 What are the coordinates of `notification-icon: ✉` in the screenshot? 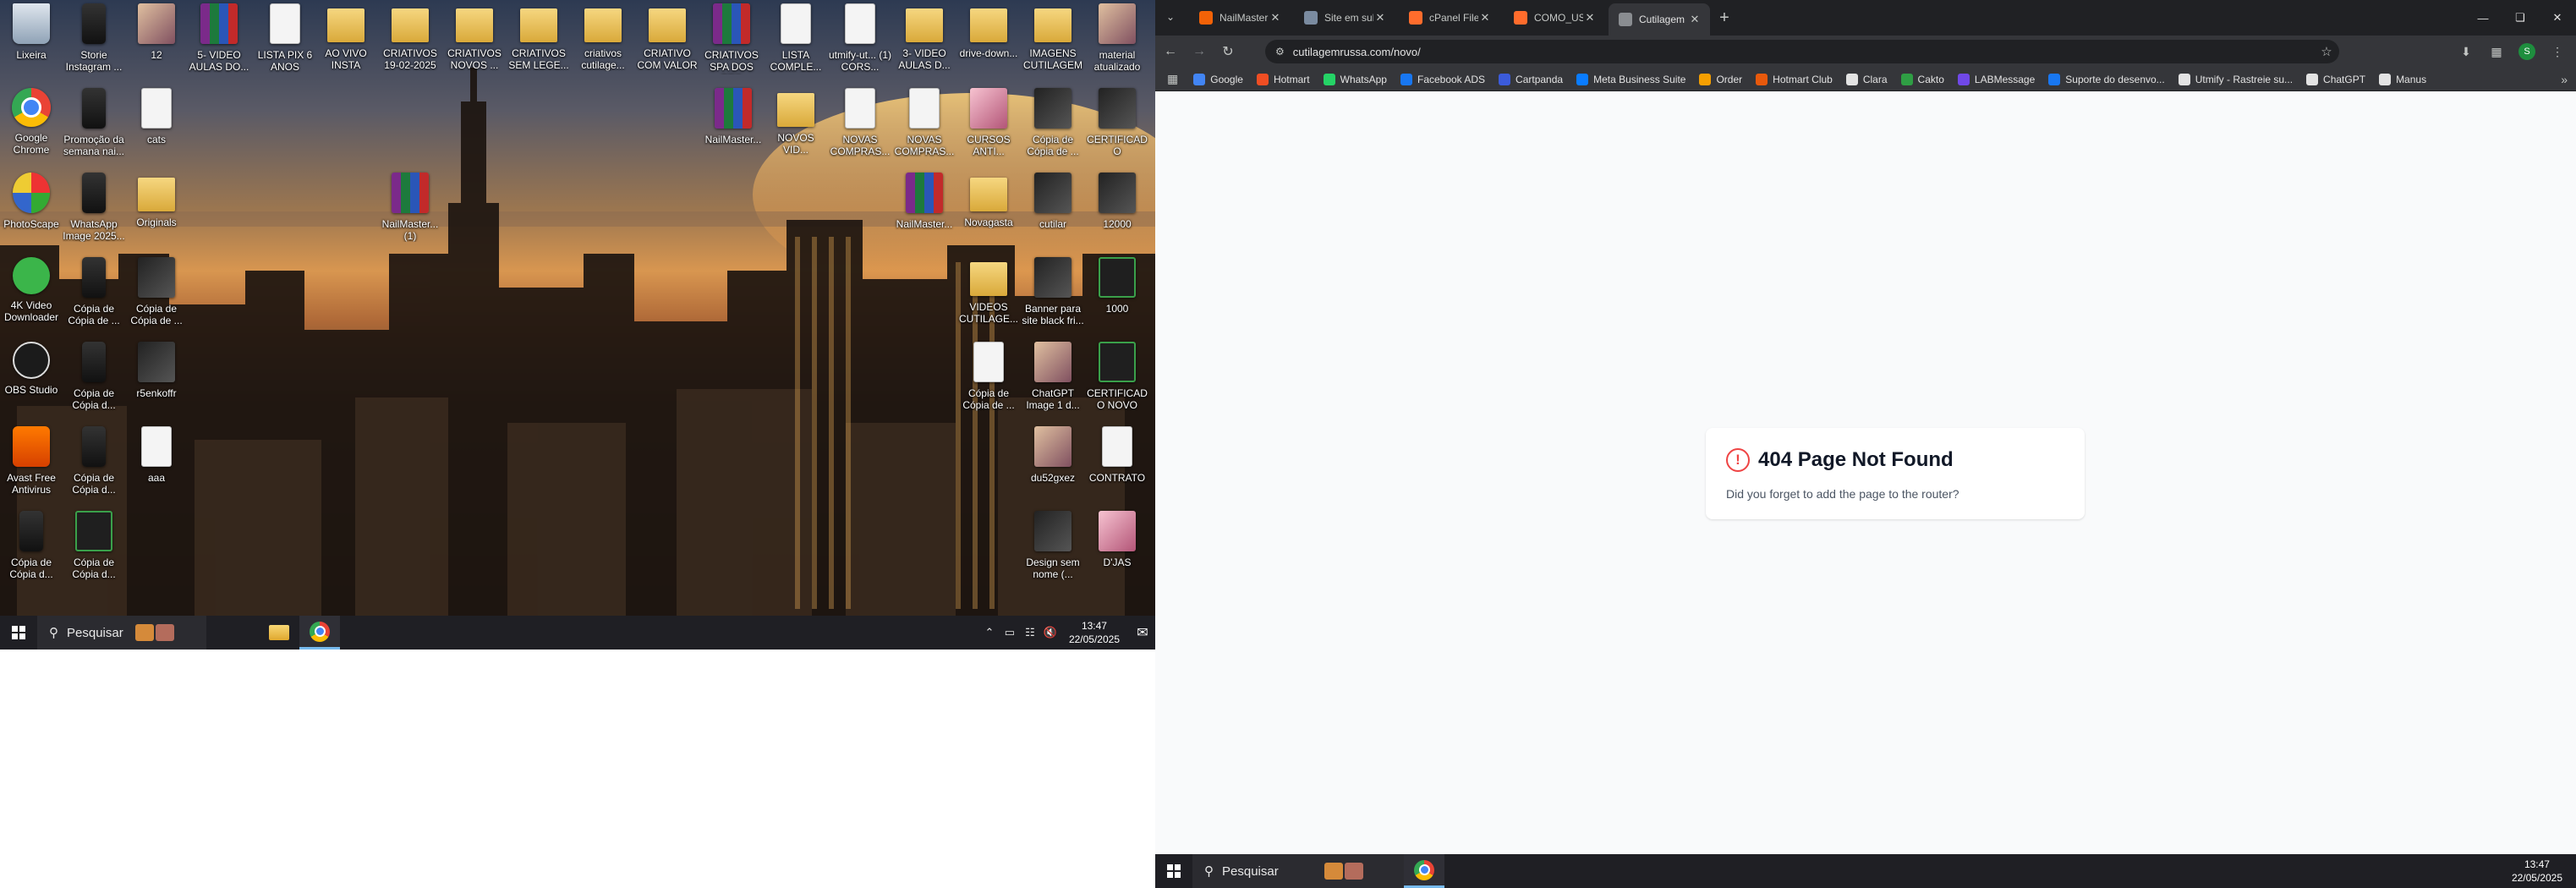 It's located at (1142, 633).